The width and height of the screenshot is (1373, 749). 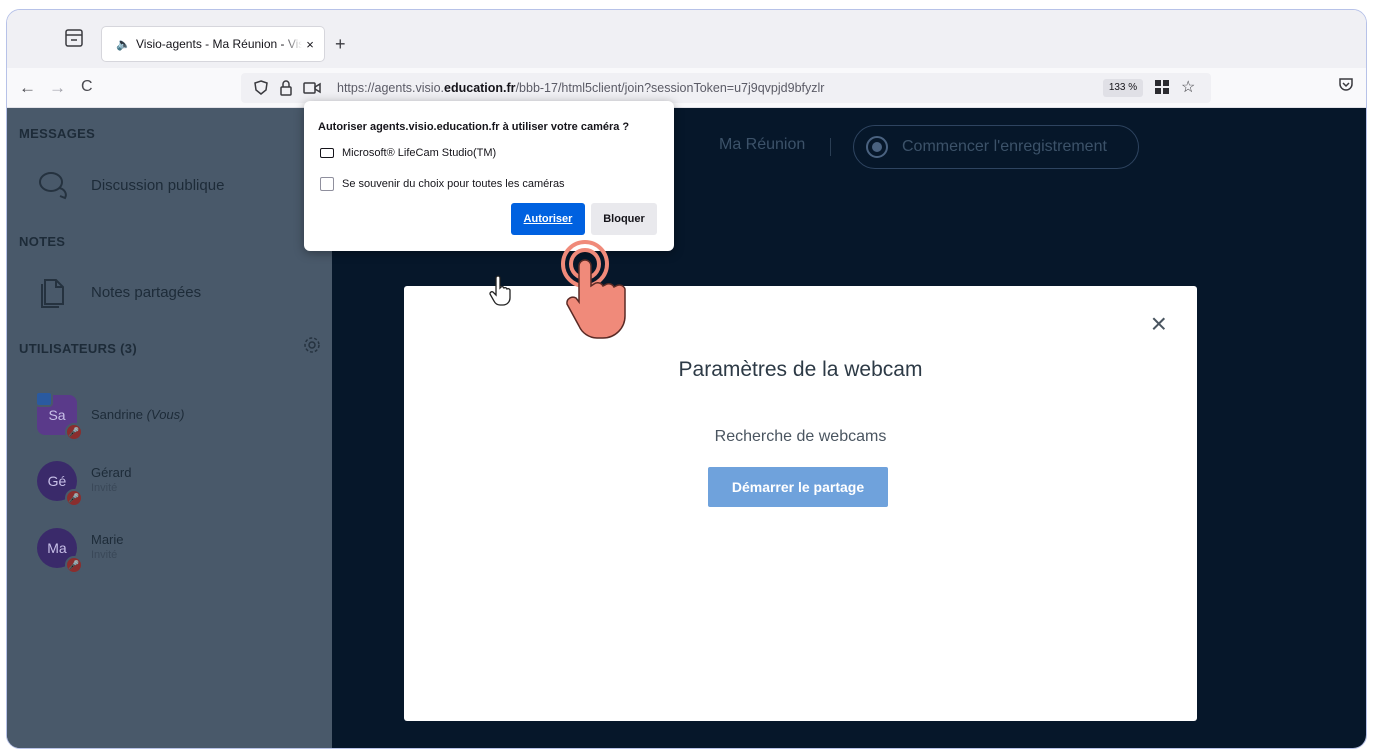 I want to click on presenter-icon, so click(x=44, y=399).